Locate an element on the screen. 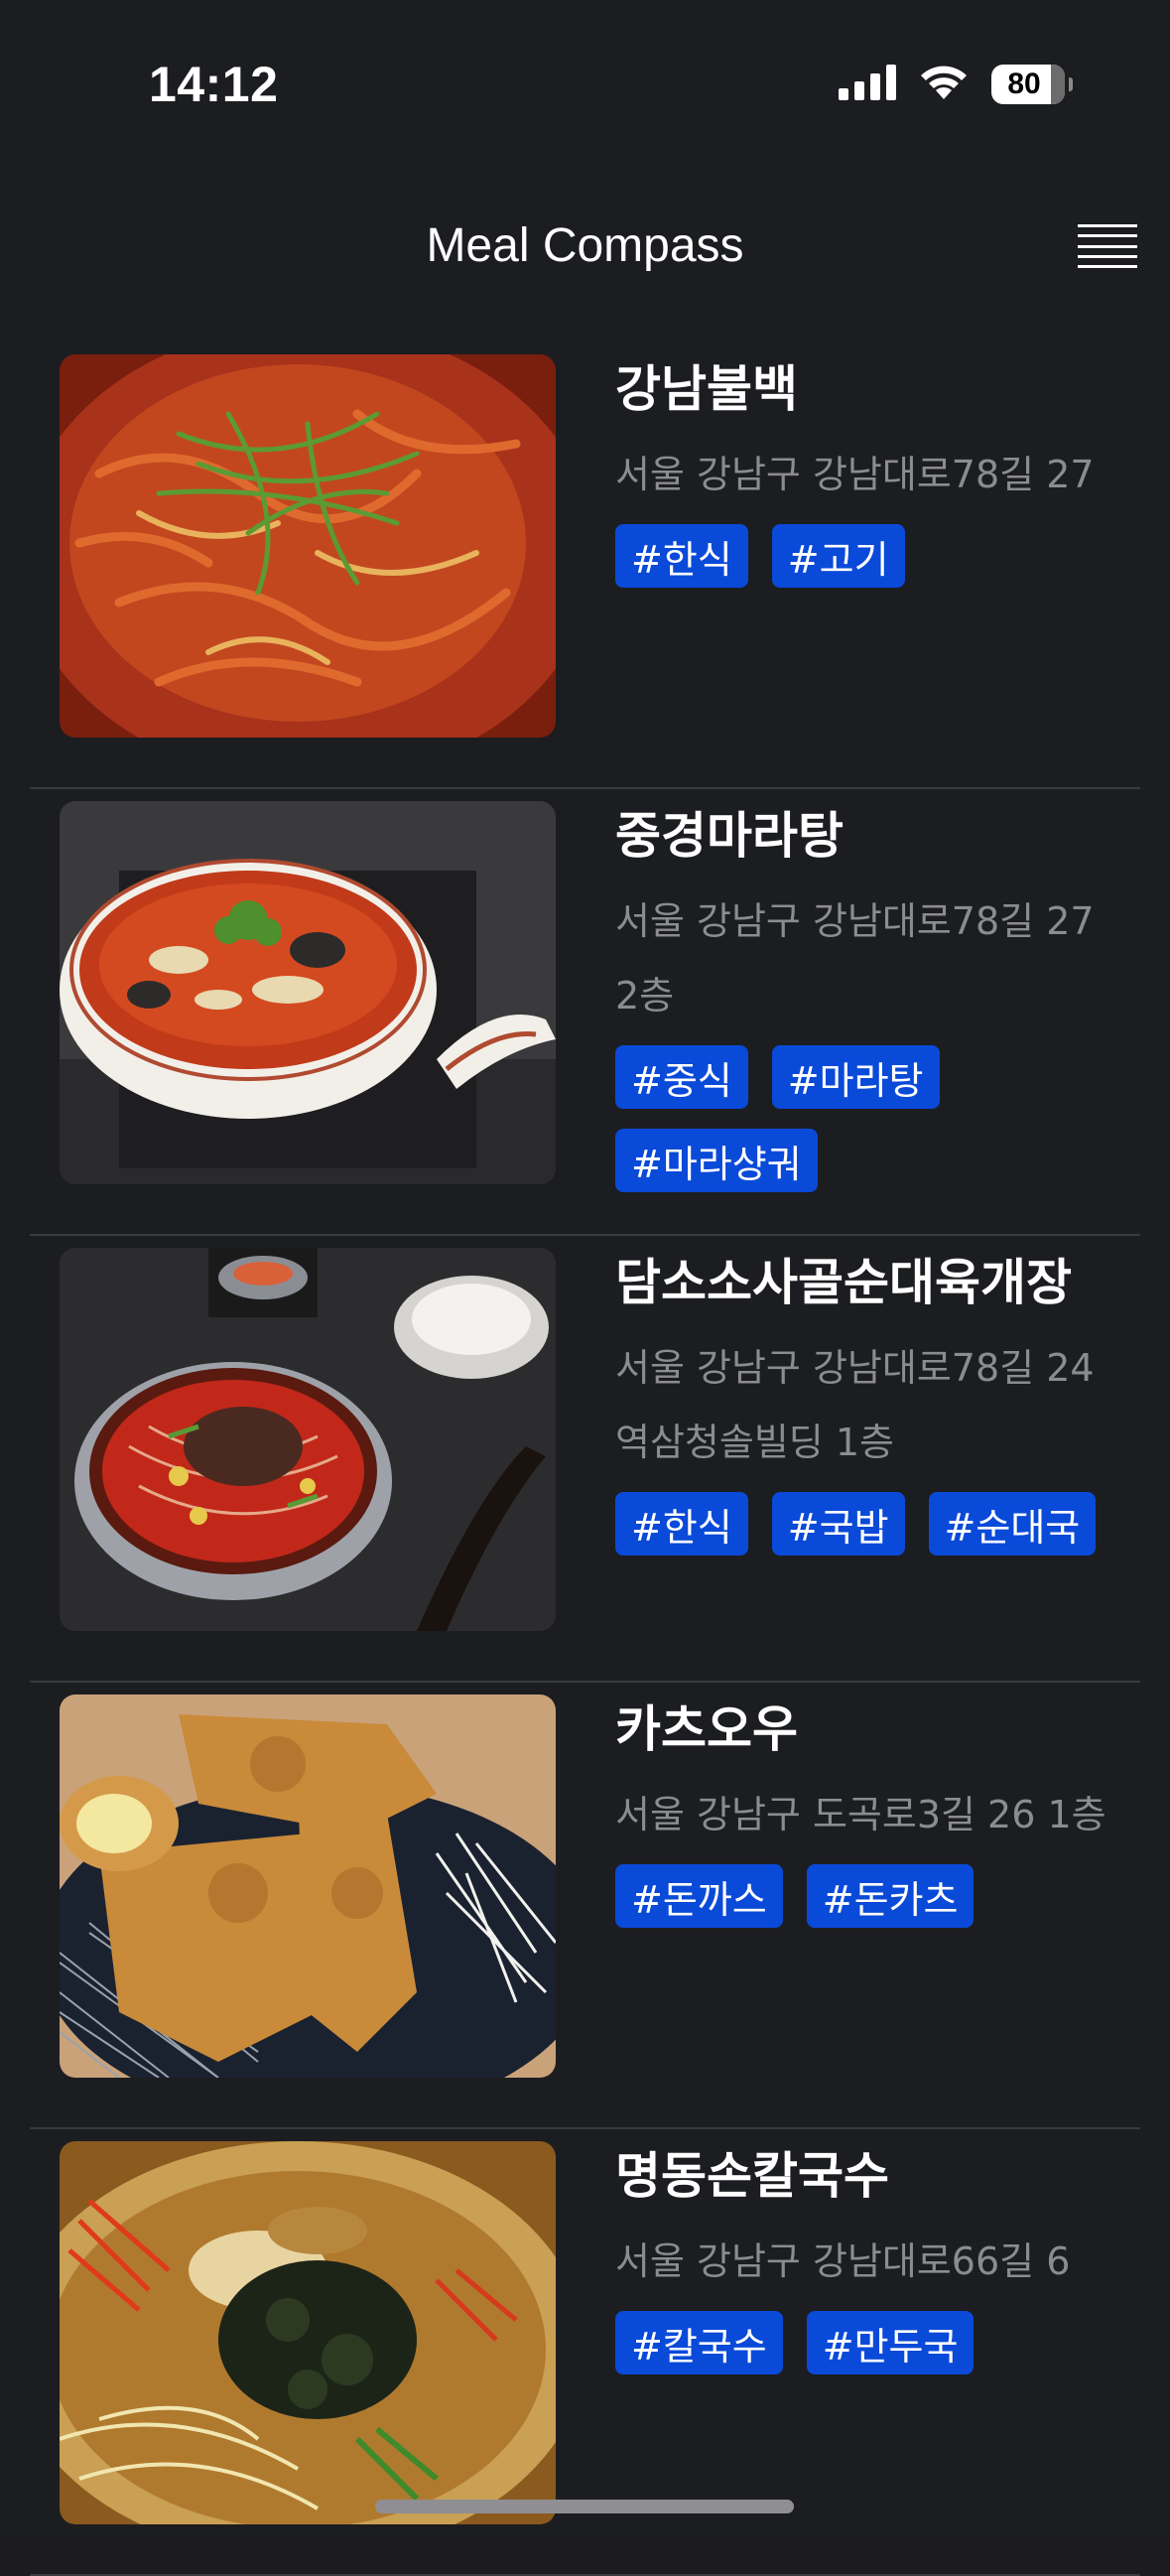 The image size is (1170, 2576). restaurant-address: 서울 강남구 강남대로78길 27 is located at coordinates (855, 475).